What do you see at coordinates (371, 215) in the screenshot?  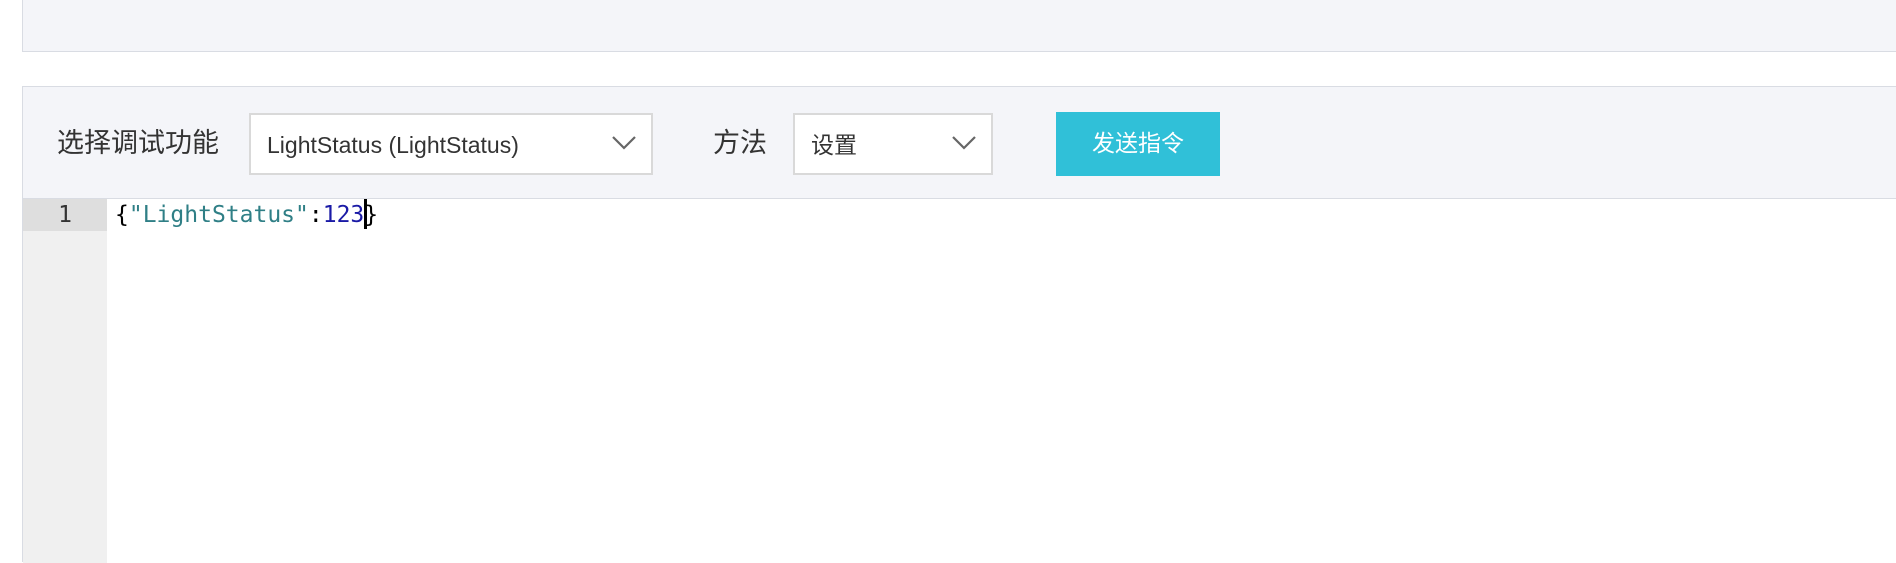 I see `json-close-brace: }` at bounding box center [371, 215].